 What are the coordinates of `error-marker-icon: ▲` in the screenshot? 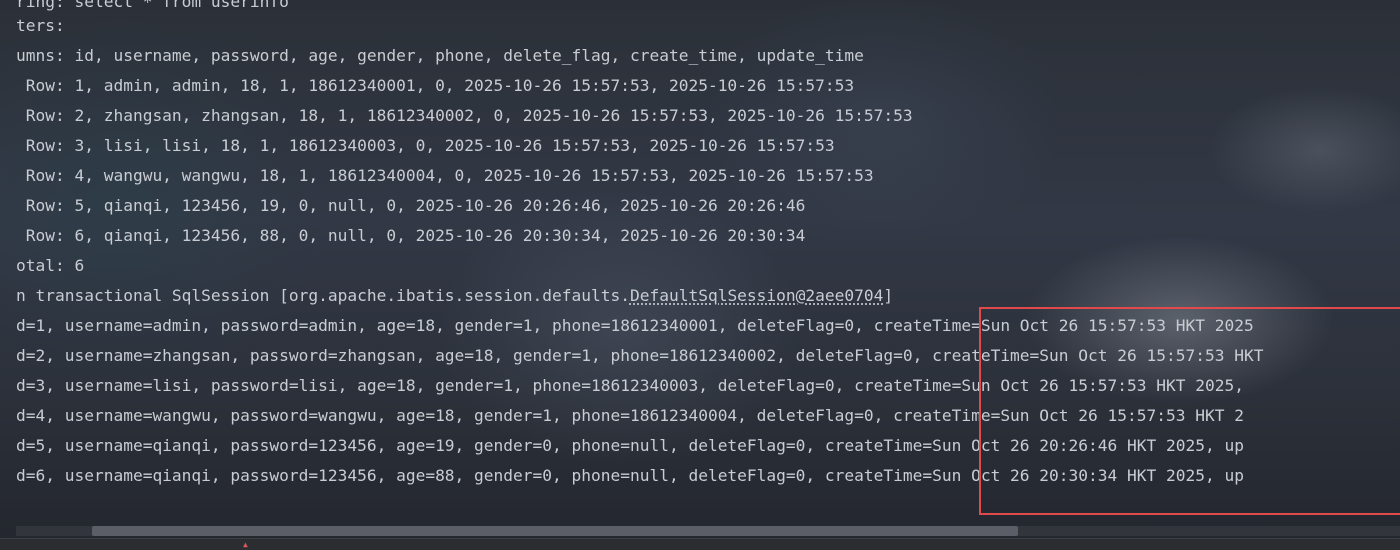 It's located at (245, 544).